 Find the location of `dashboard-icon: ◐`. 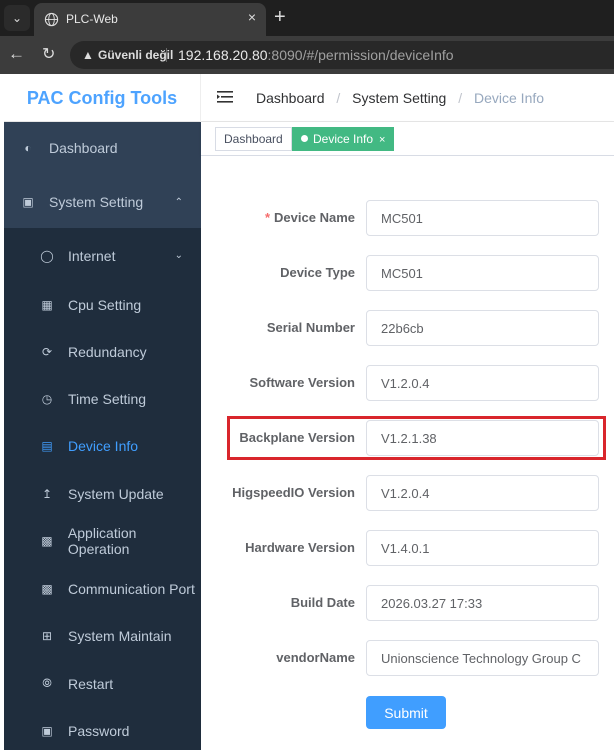

dashboard-icon: ◐ is located at coordinates (28, 148).